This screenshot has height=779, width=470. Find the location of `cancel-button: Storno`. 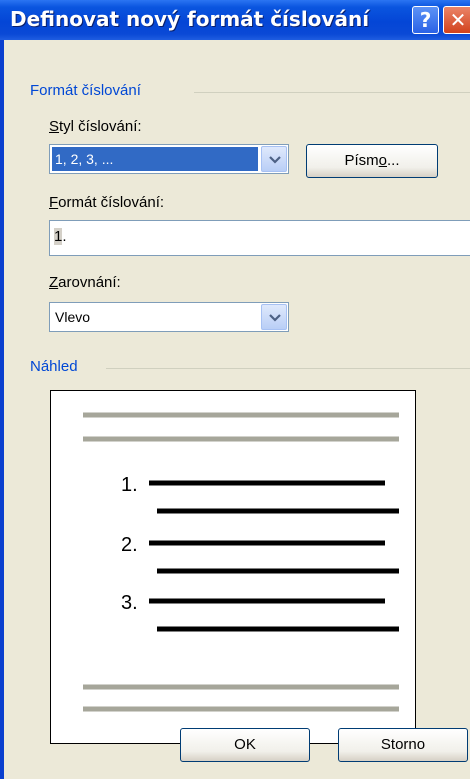

cancel-button: Storno is located at coordinates (403, 745).